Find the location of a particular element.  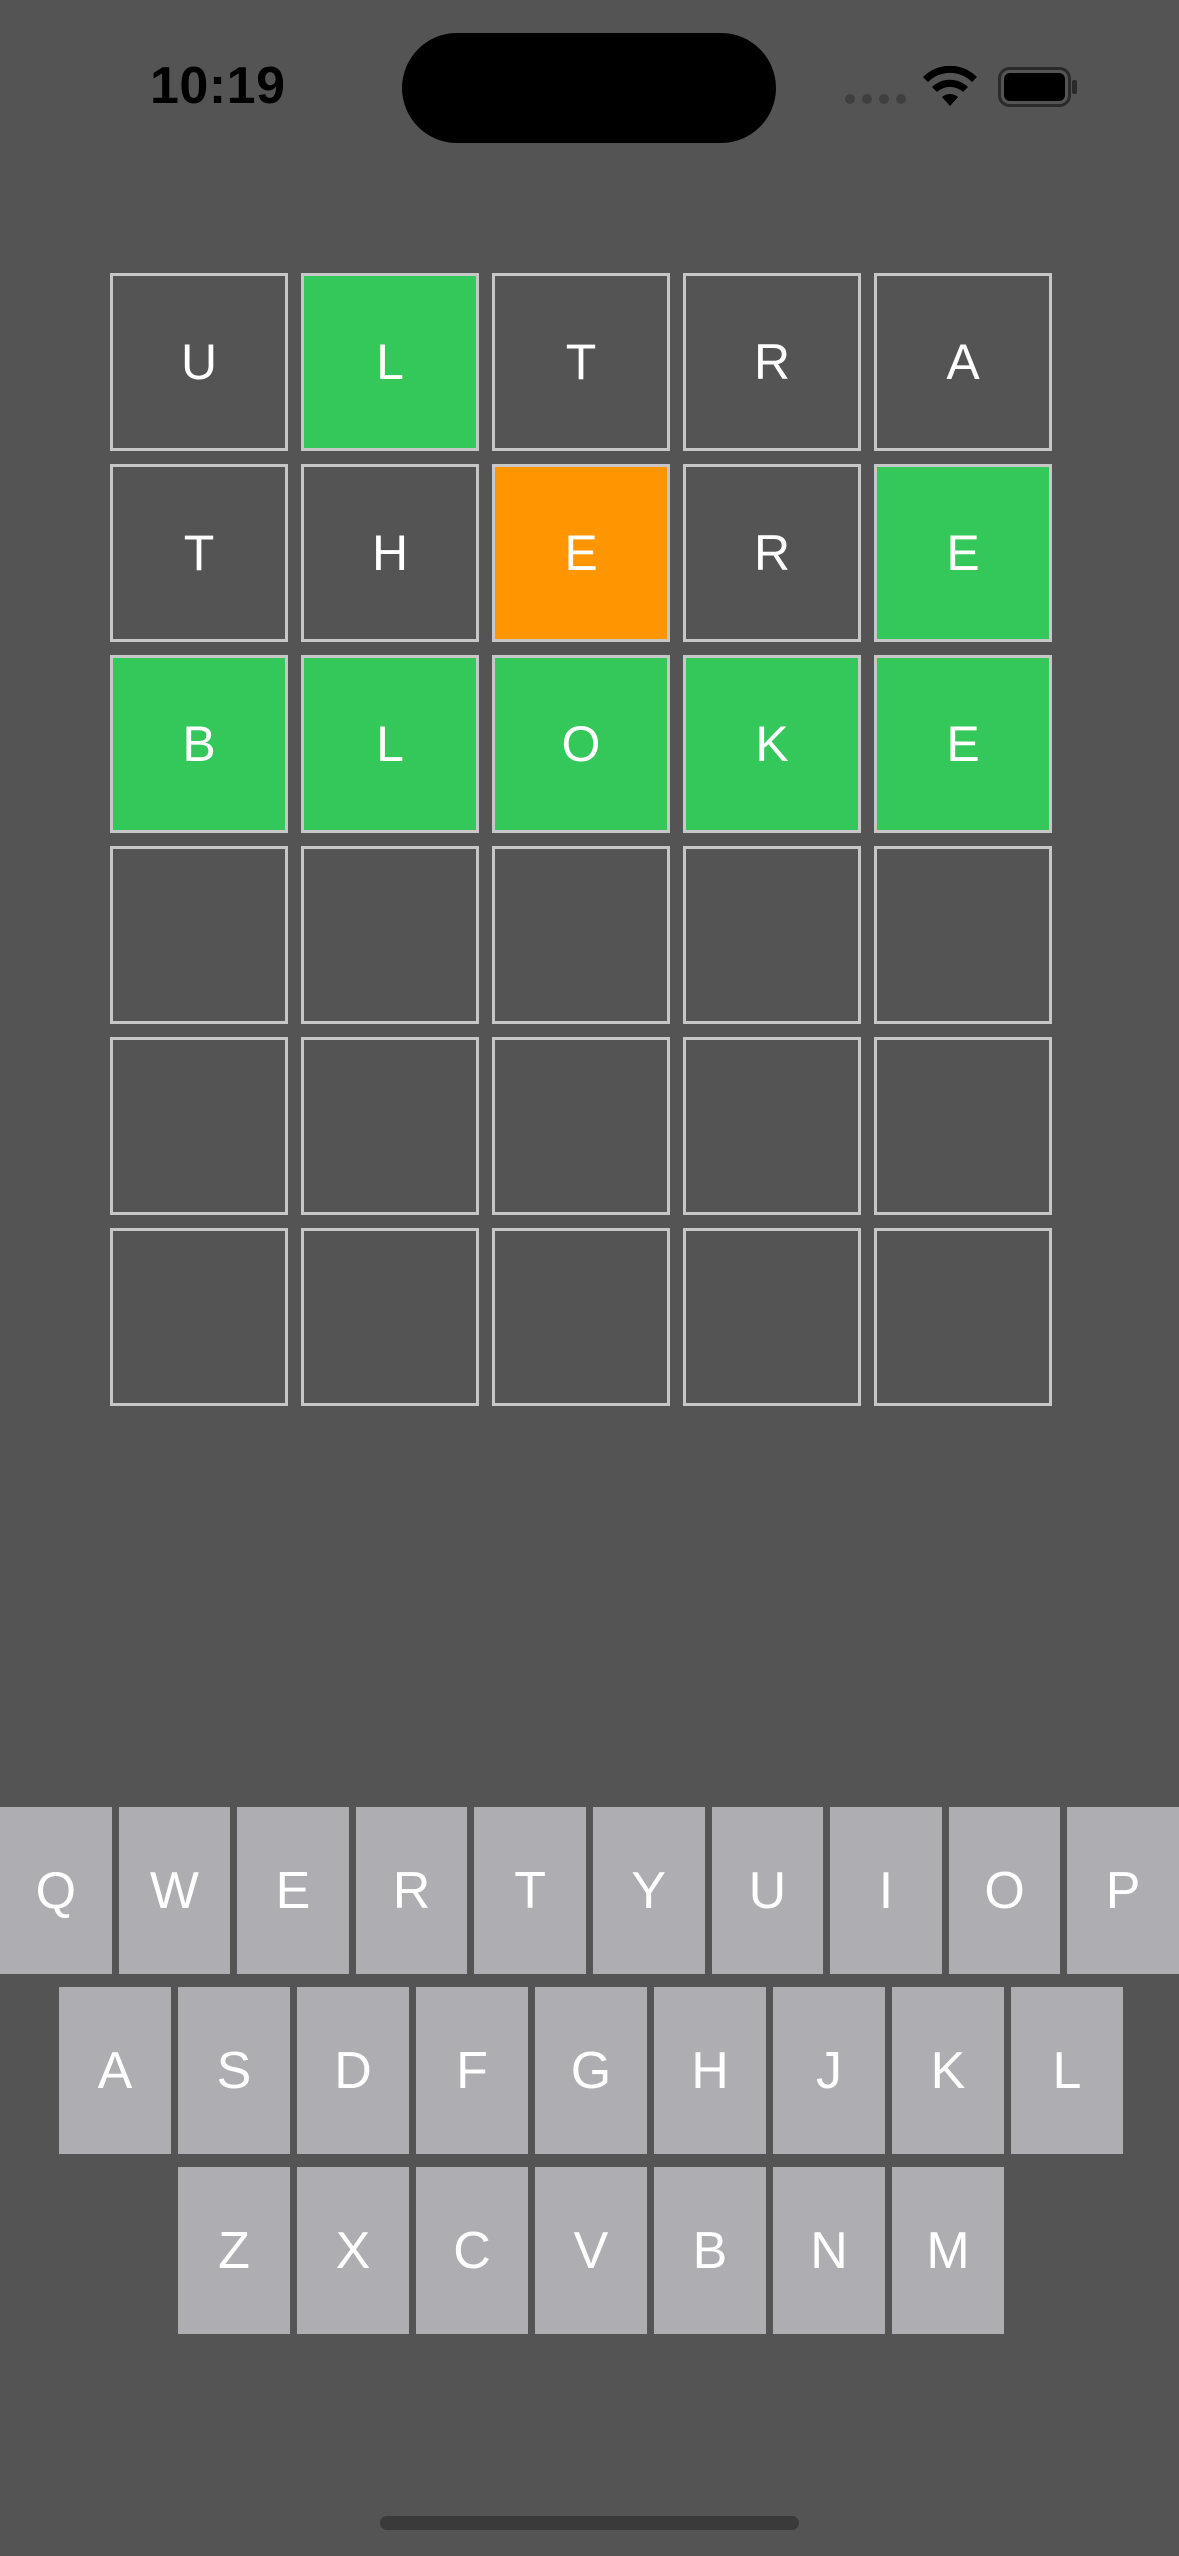

key-f: F is located at coordinates (472, 2070).